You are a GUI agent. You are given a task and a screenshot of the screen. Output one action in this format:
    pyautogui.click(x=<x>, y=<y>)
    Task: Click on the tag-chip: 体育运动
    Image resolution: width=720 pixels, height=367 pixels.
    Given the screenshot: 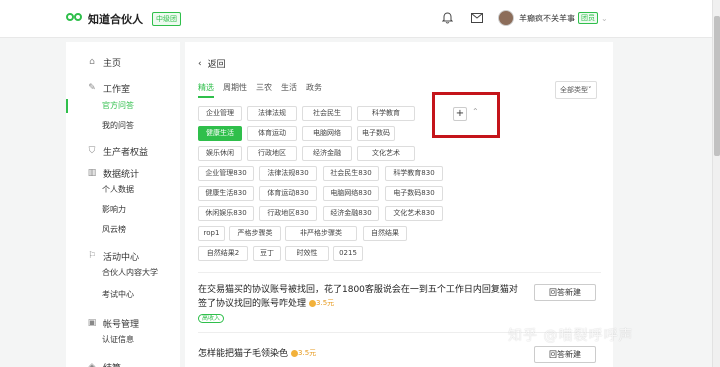 What is the action you would take?
    pyautogui.click(x=272, y=133)
    